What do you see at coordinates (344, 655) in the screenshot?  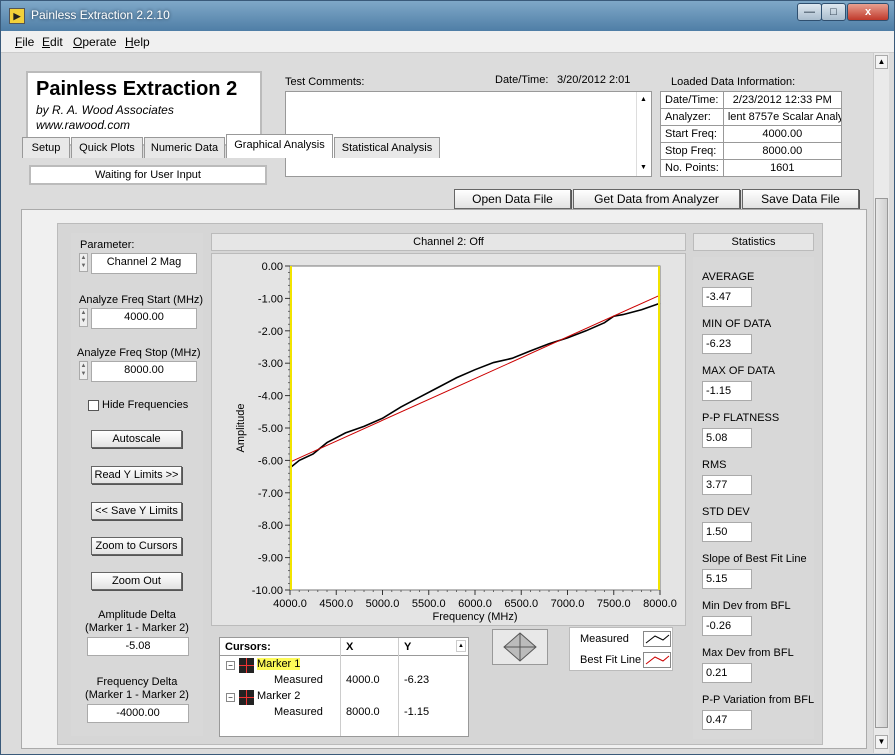 I see `cursors-divider` at bounding box center [344, 655].